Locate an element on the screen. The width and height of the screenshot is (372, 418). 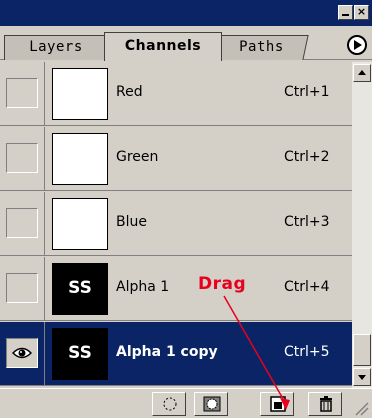
delete-channel-button is located at coordinates (325, 404).